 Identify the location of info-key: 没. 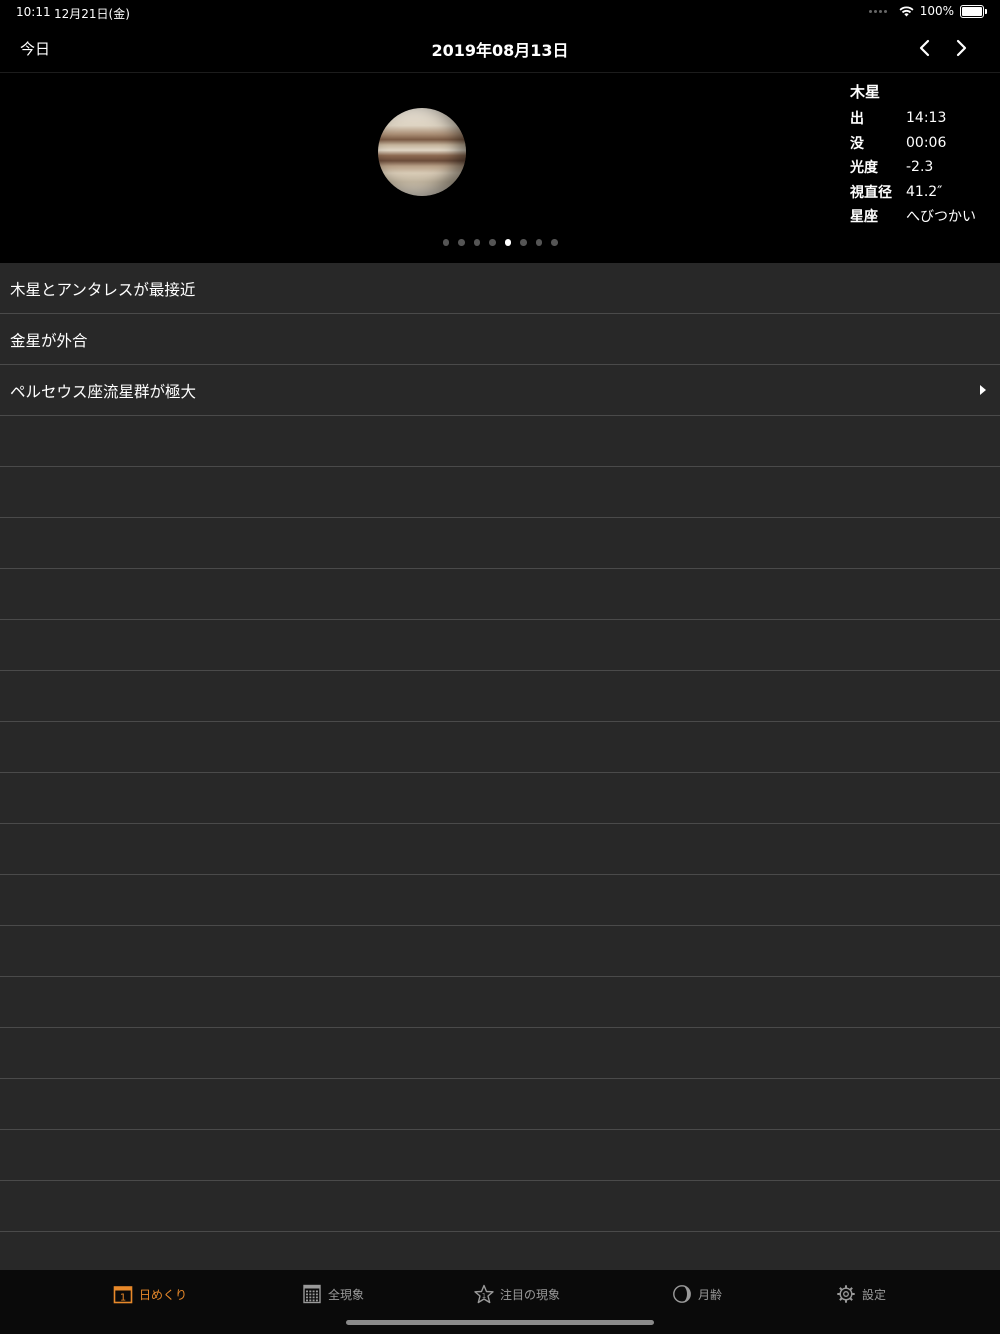
(857, 143).